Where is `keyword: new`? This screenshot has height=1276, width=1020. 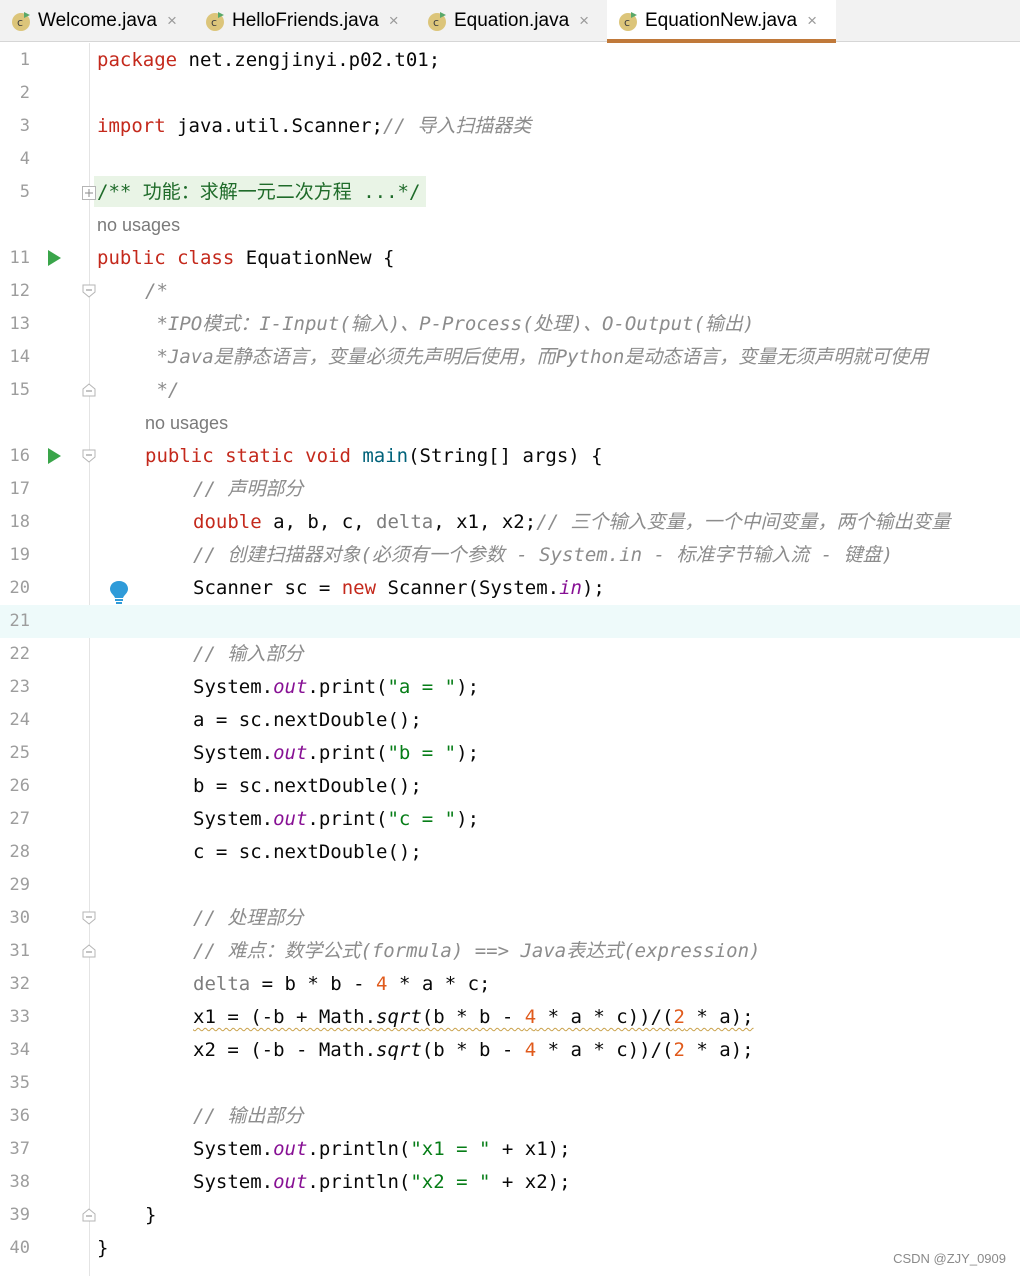
keyword: new is located at coordinates (359, 588).